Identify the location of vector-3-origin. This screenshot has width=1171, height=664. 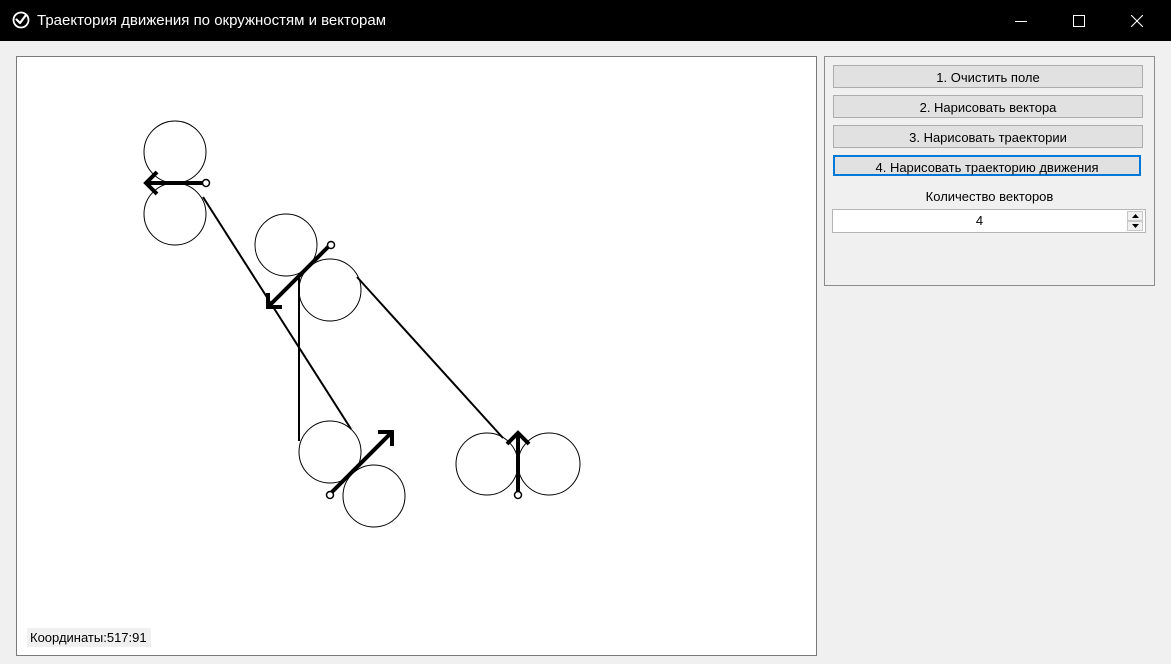
(330, 495).